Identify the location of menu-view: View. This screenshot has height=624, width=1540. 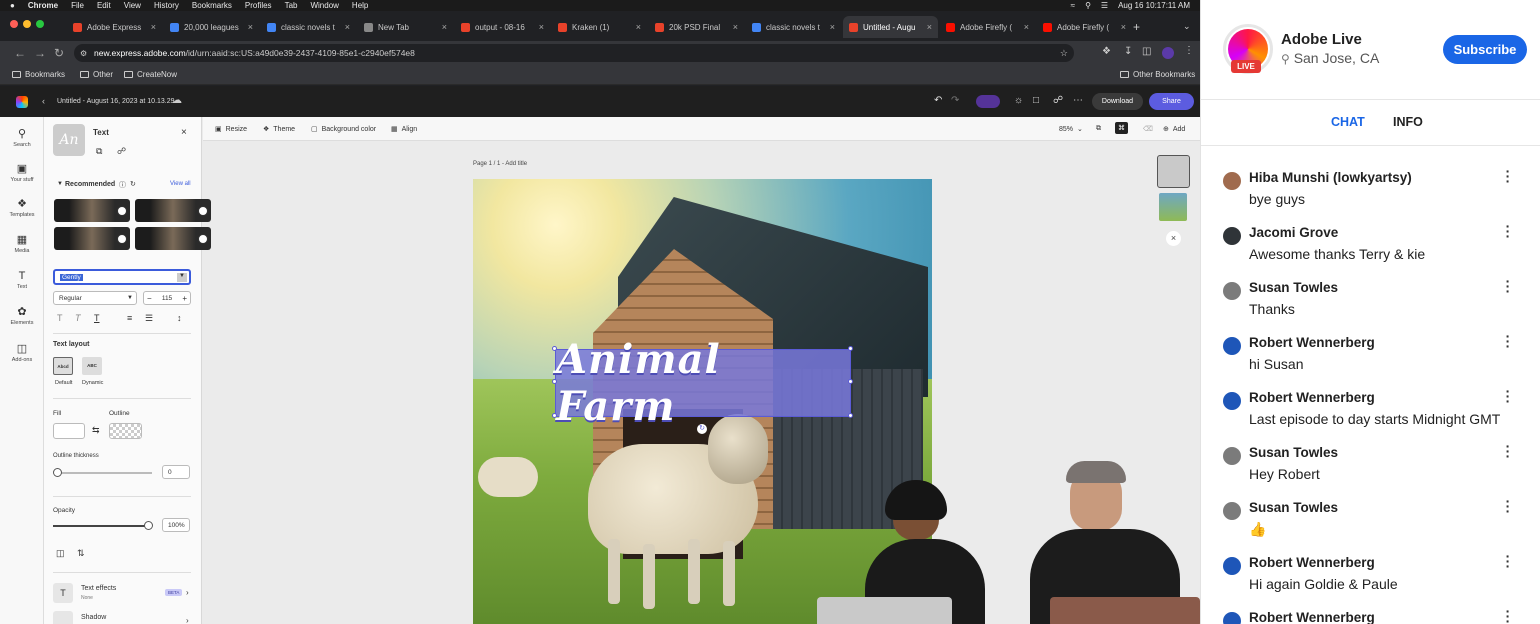
(132, 5).